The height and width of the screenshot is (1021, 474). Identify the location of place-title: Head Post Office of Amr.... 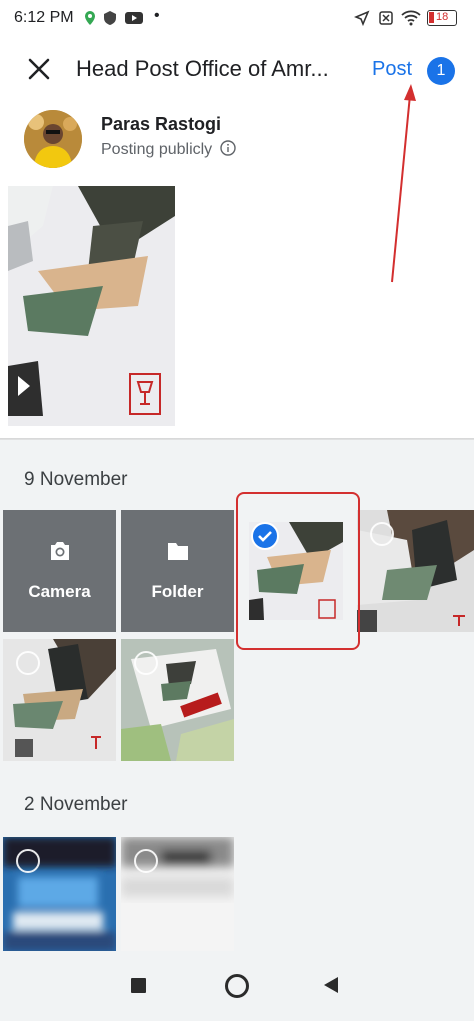
(202, 68).